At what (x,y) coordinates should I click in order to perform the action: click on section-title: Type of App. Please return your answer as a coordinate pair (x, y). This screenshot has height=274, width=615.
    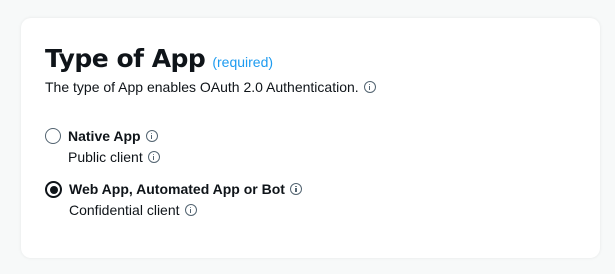
    Looking at the image, I should click on (125, 58).